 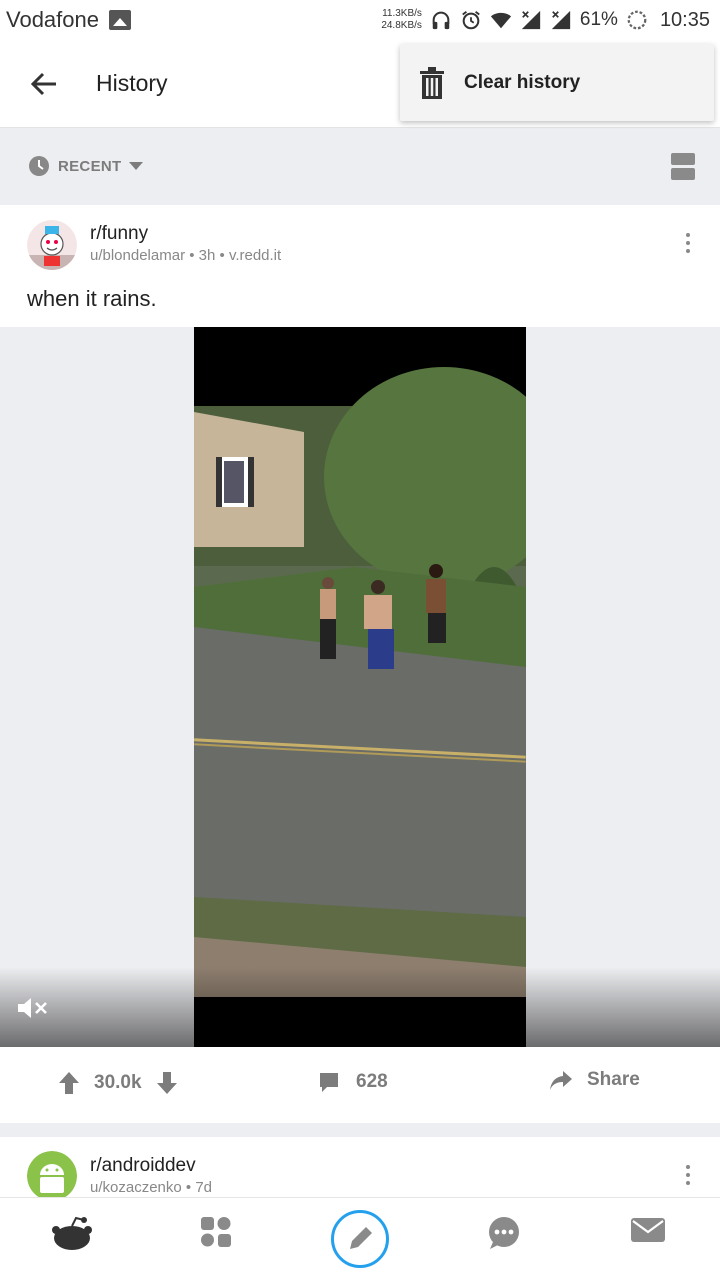 I want to click on image-notification-icon, so click(x=119, y=20).